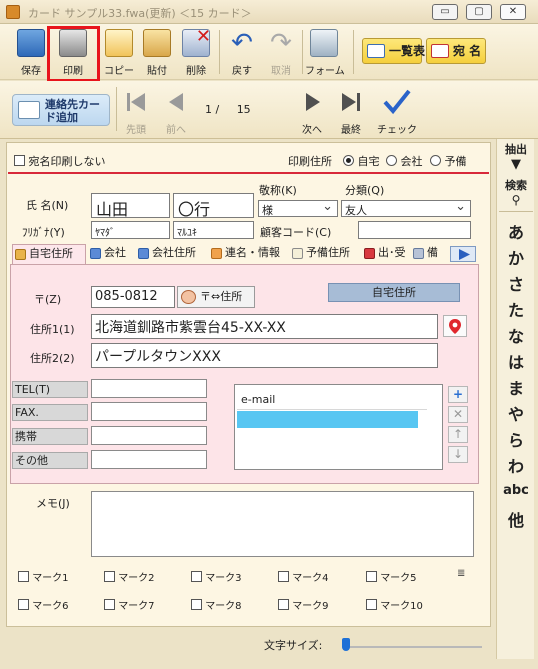 This screenshot has height=669, width=538. What do you see at coordinates (149, 388) in the screenshot?
I see `tel-field` at bounding box center [149, 388].